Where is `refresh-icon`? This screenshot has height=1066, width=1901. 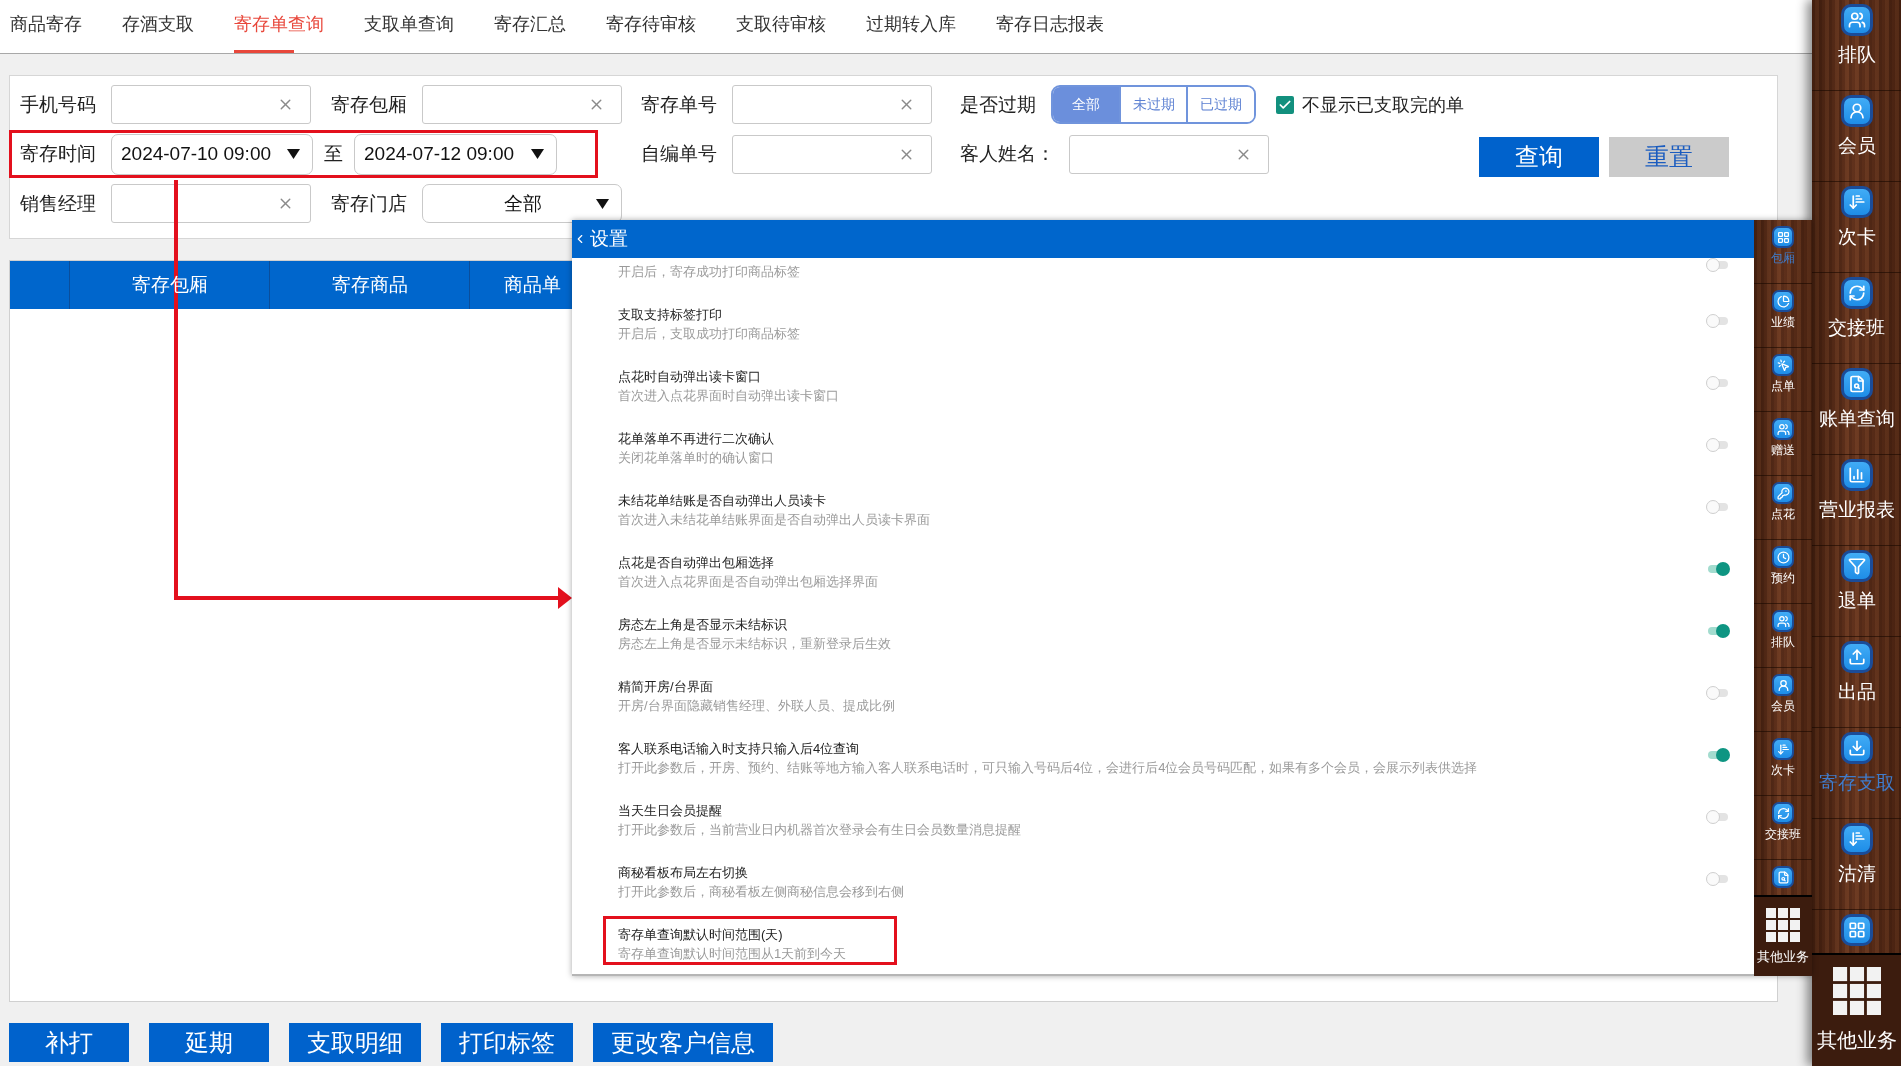 refresh-icon is located at coordinates (1783, 813).